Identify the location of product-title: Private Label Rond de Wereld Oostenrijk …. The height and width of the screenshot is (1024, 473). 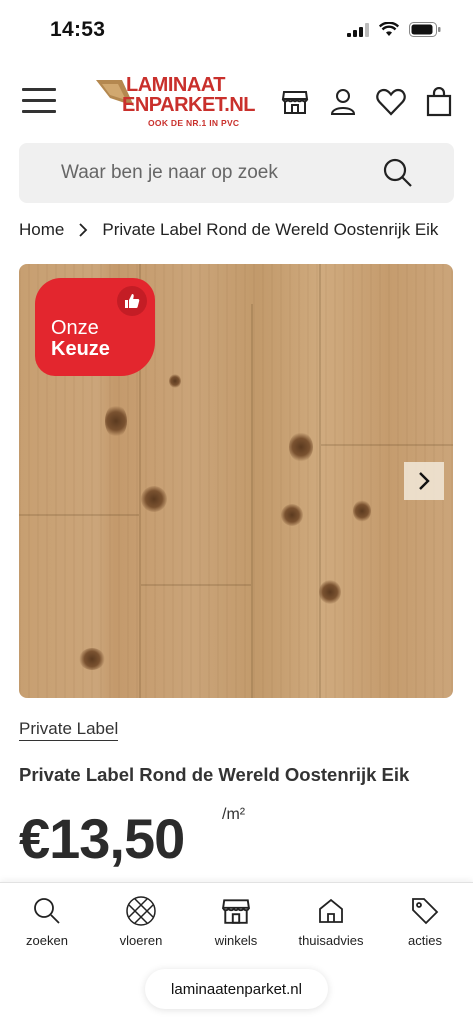
(214, 774).